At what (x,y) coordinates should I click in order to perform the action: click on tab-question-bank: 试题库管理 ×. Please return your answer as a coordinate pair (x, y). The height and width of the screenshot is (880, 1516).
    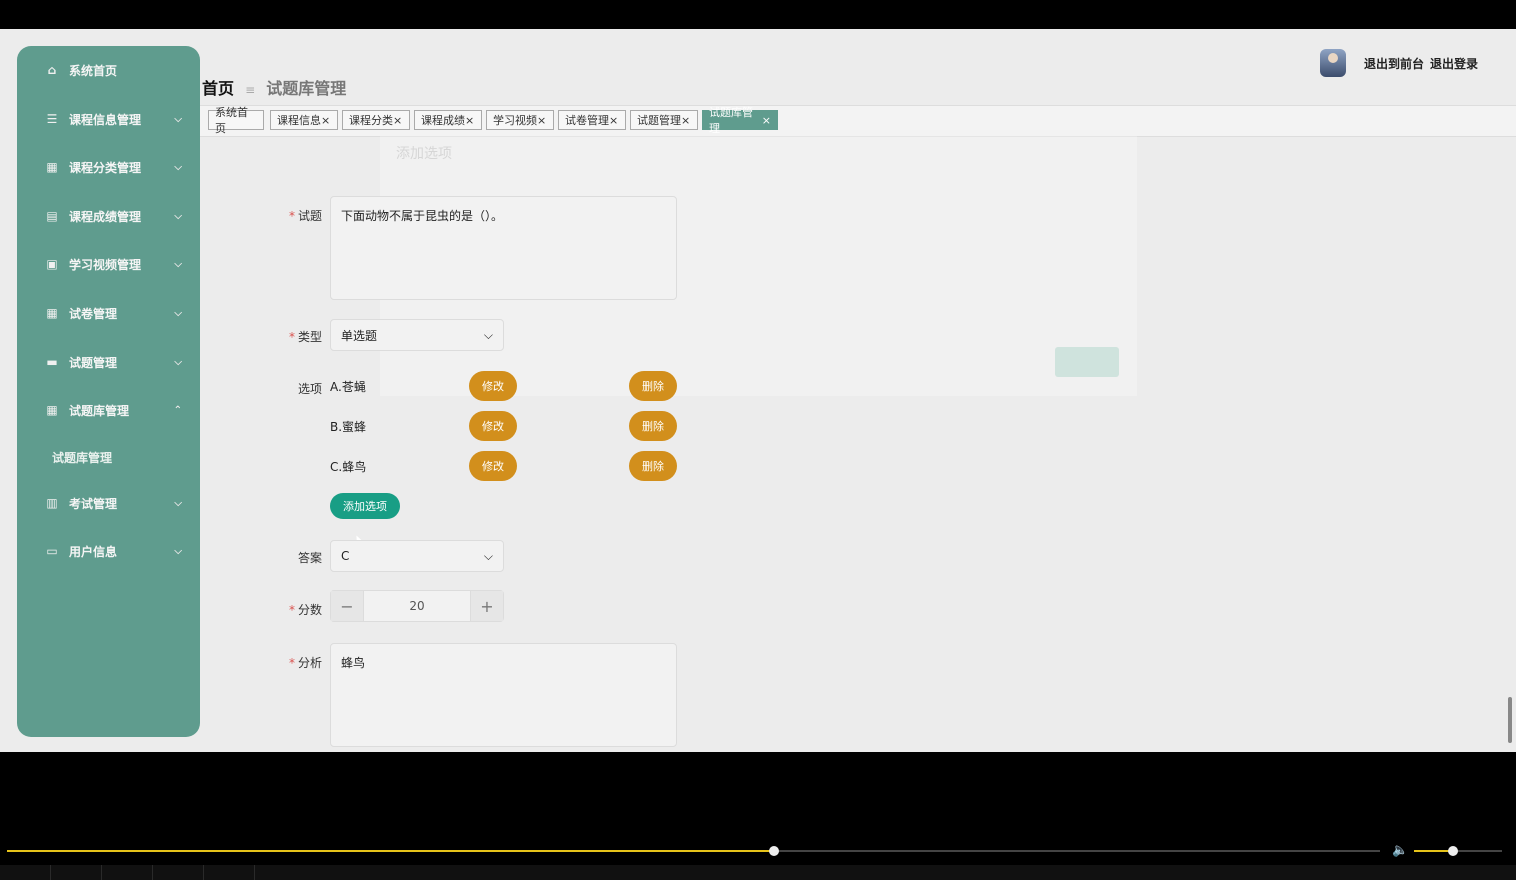
    Looking at the image, I should click on (740, 120).